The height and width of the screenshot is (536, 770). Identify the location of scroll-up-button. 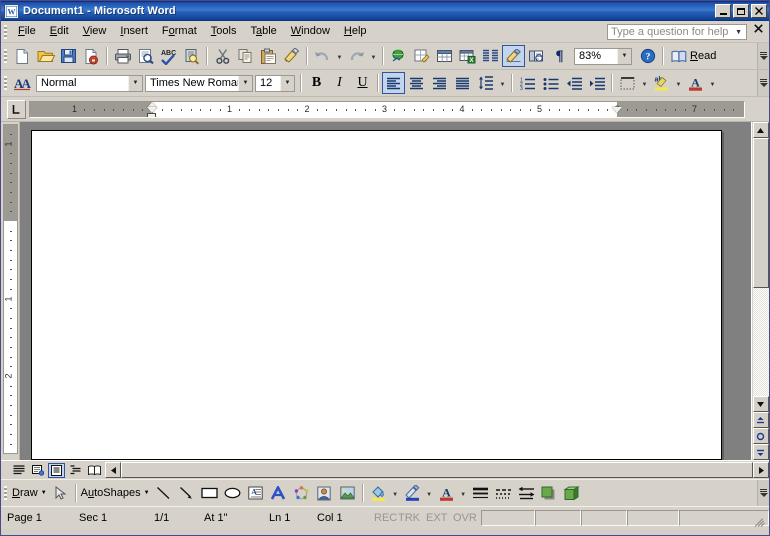
(760, 130).